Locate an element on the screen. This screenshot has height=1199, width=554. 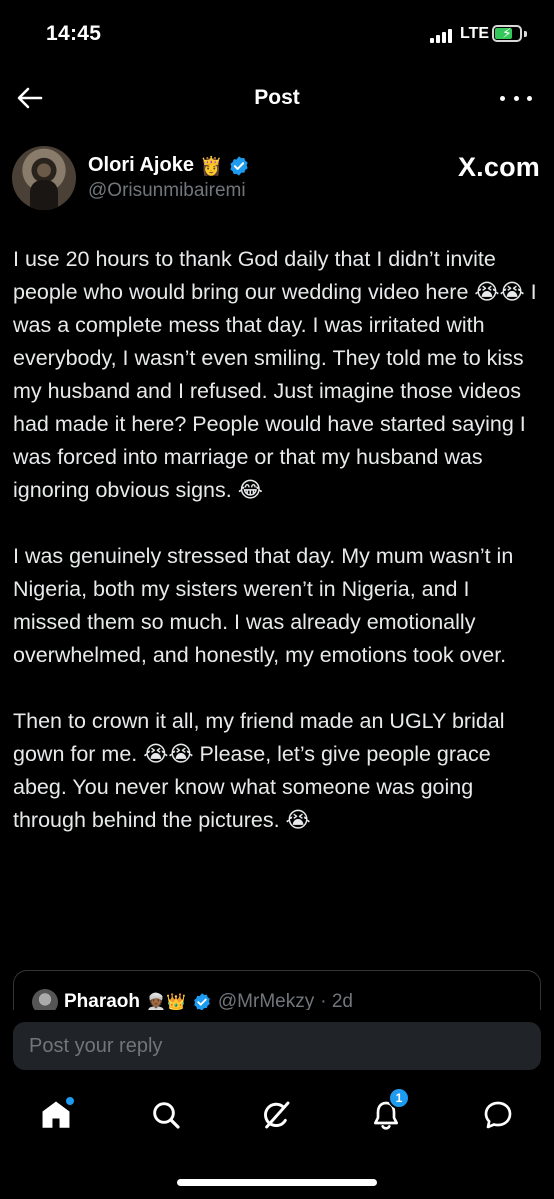
battery-cap is located at coordinates (525, 34).